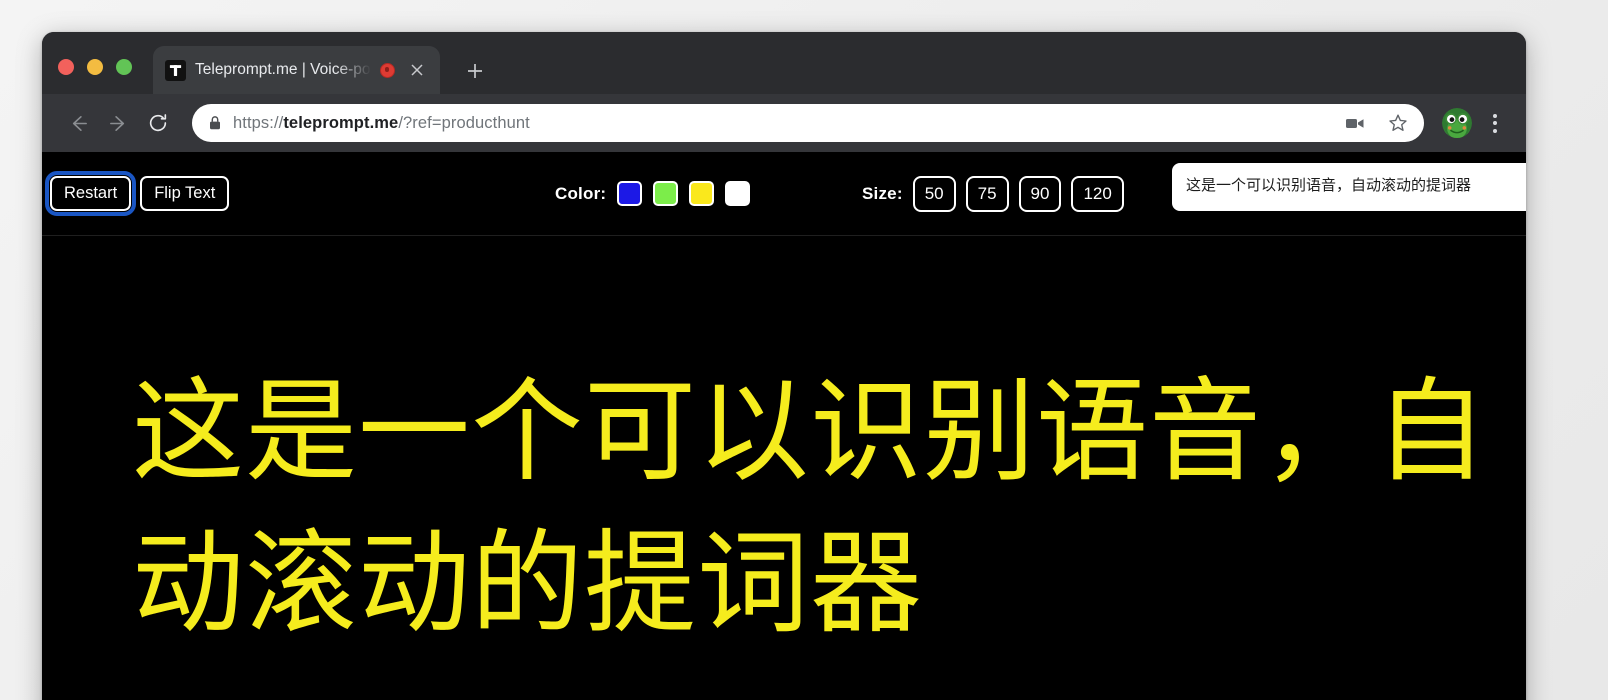 This screenshot has height=700, width=1608. I want to click on browser-tab: Teleprompt.me | Voice-pow, so click(296, 70).